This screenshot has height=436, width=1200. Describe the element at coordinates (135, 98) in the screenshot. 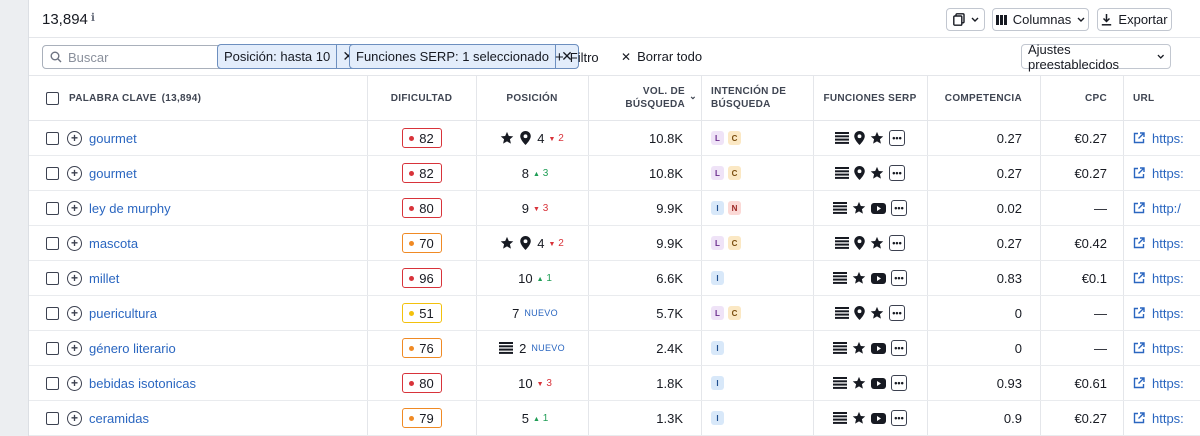

I see `col-keyword: PALABRA CLAVE (13,894)` at that location.